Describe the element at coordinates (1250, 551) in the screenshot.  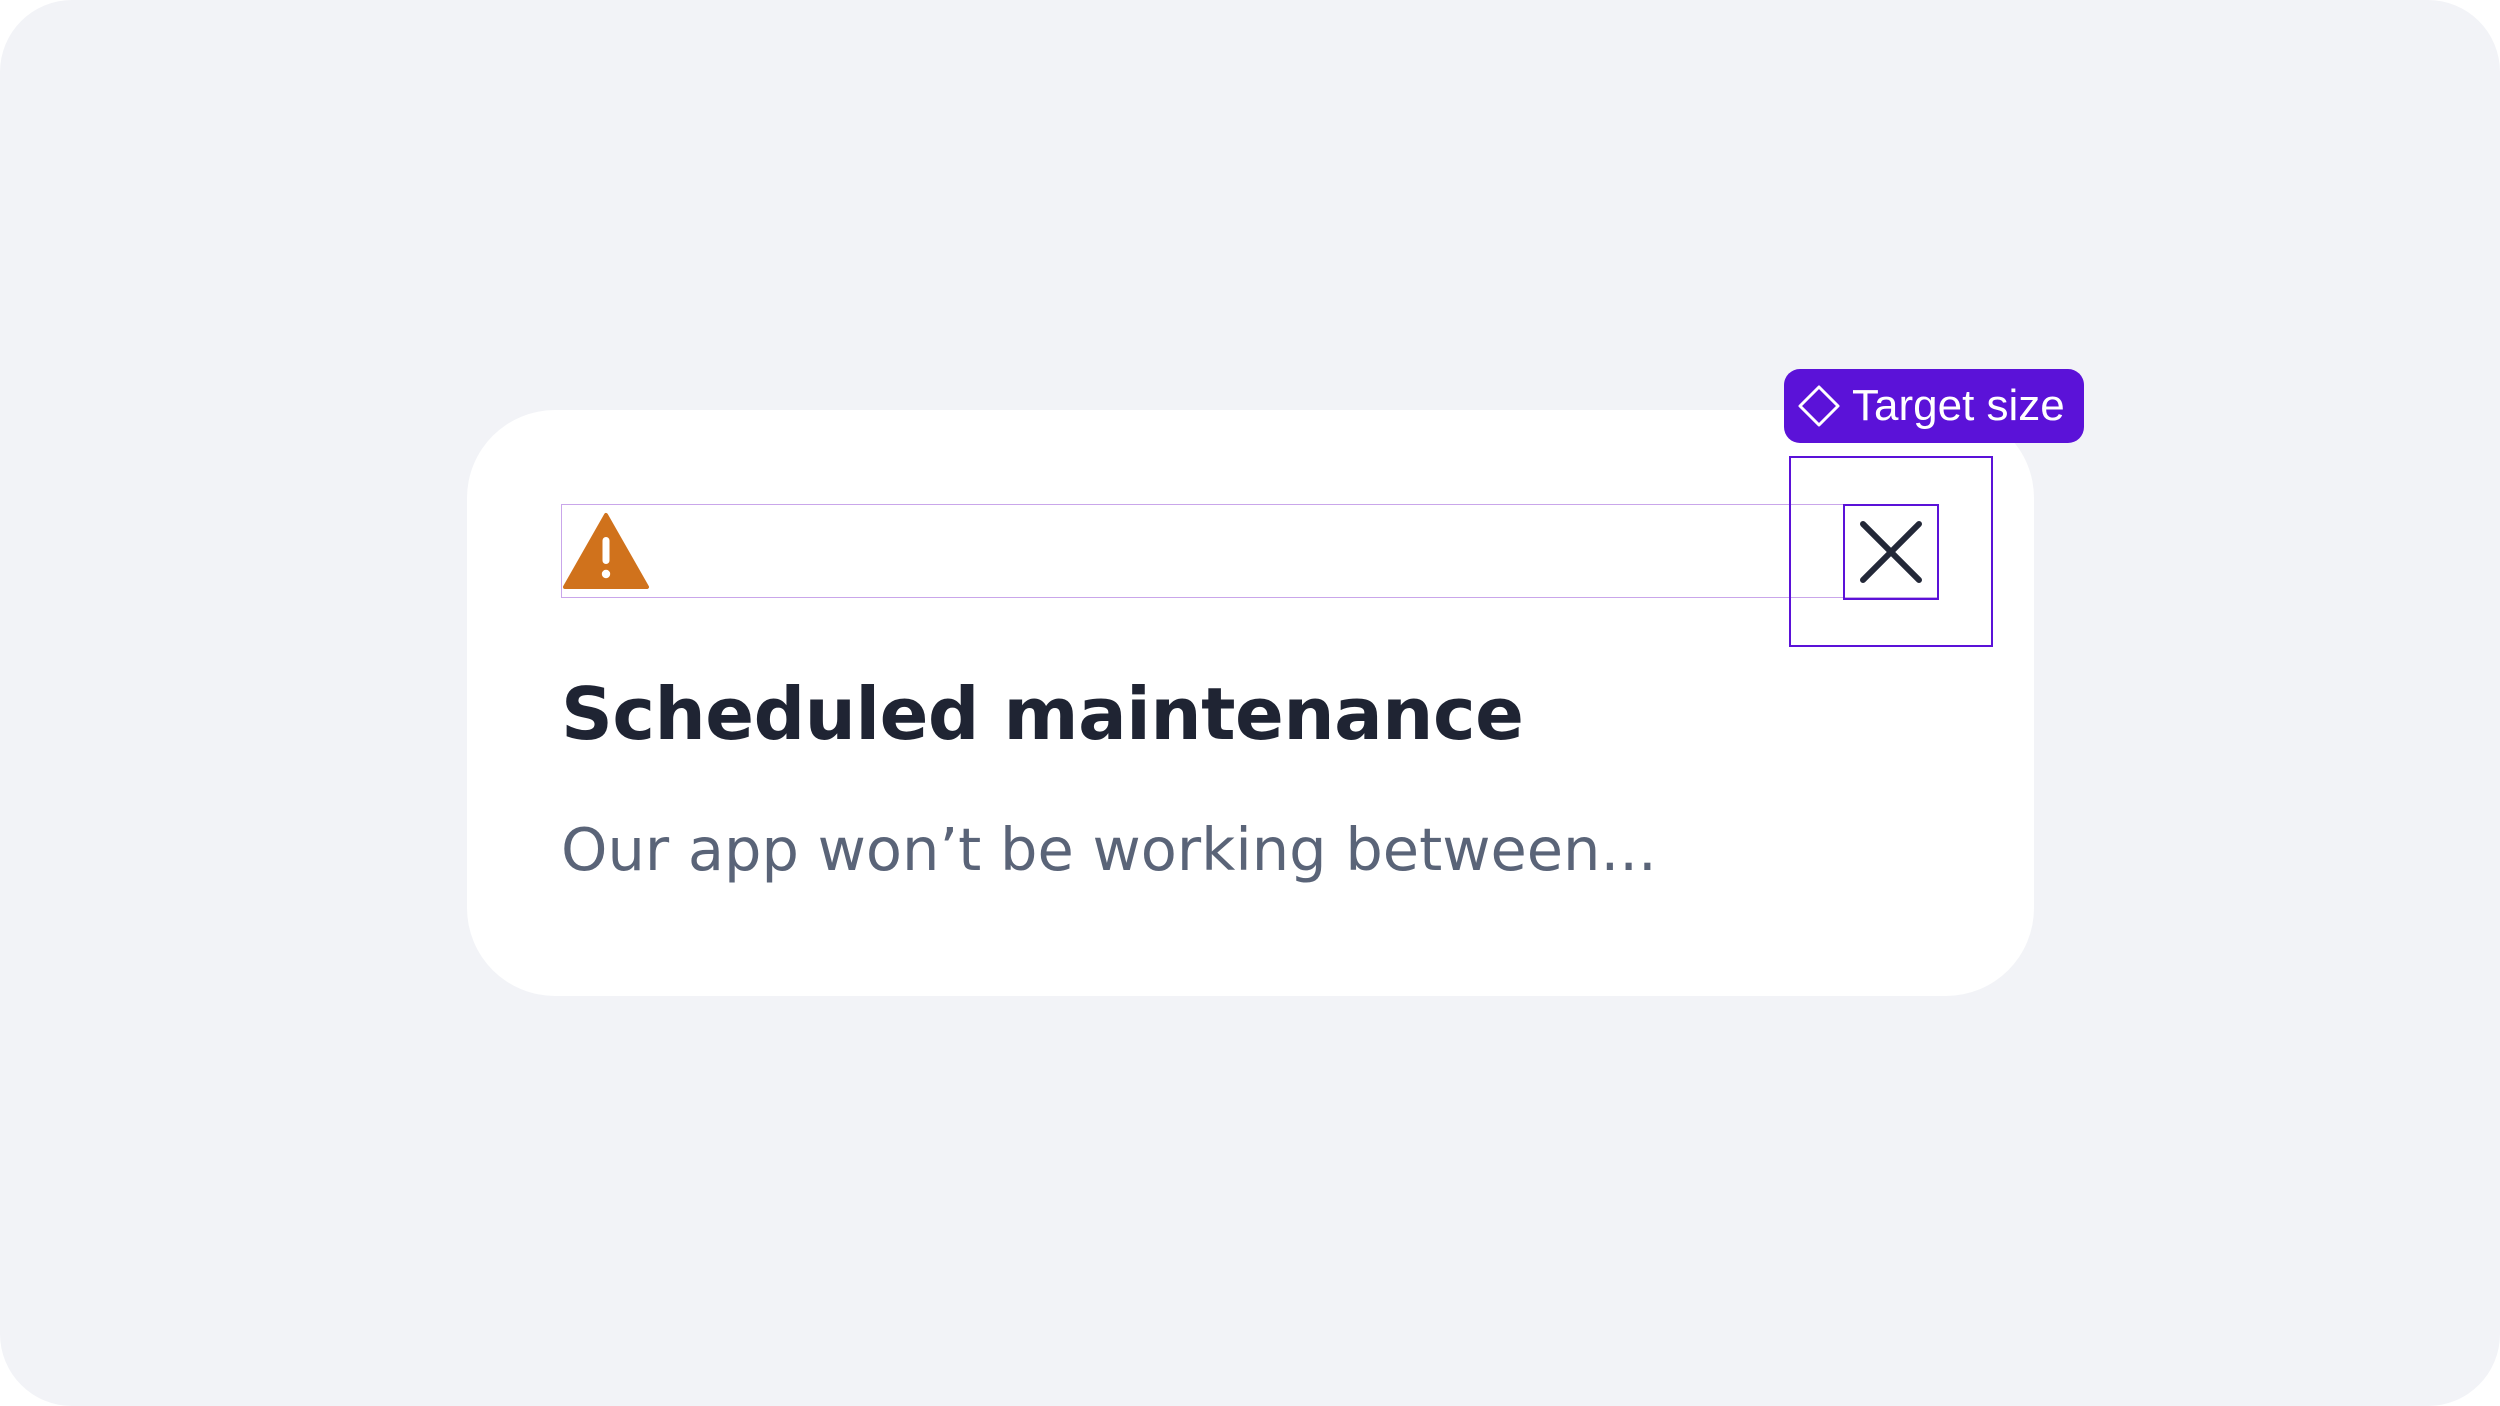
I see `notification-header-row` at that location.